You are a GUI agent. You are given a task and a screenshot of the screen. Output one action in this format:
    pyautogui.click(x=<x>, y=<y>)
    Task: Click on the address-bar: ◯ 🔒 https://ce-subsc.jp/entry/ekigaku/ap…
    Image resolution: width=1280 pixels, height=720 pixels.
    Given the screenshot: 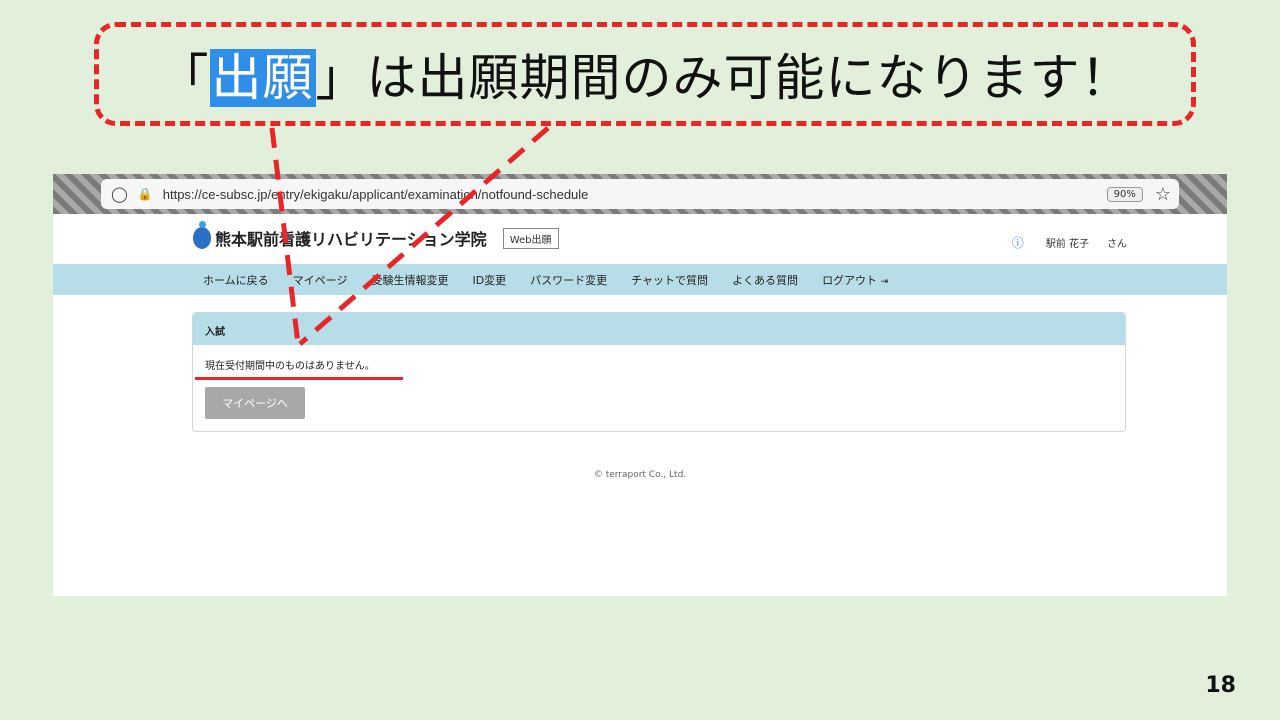 What is the action you would take?
    pyautogui.click(x=640, y=194)
    